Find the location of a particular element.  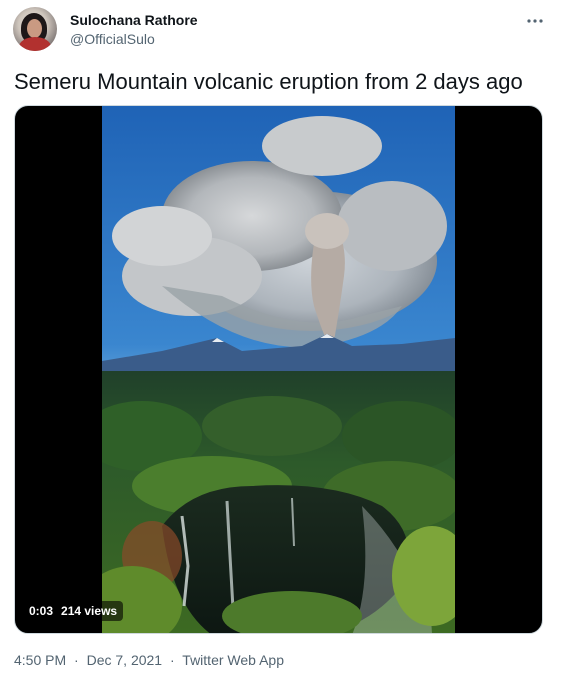

avatar-face is located at coordinates (34, 28).